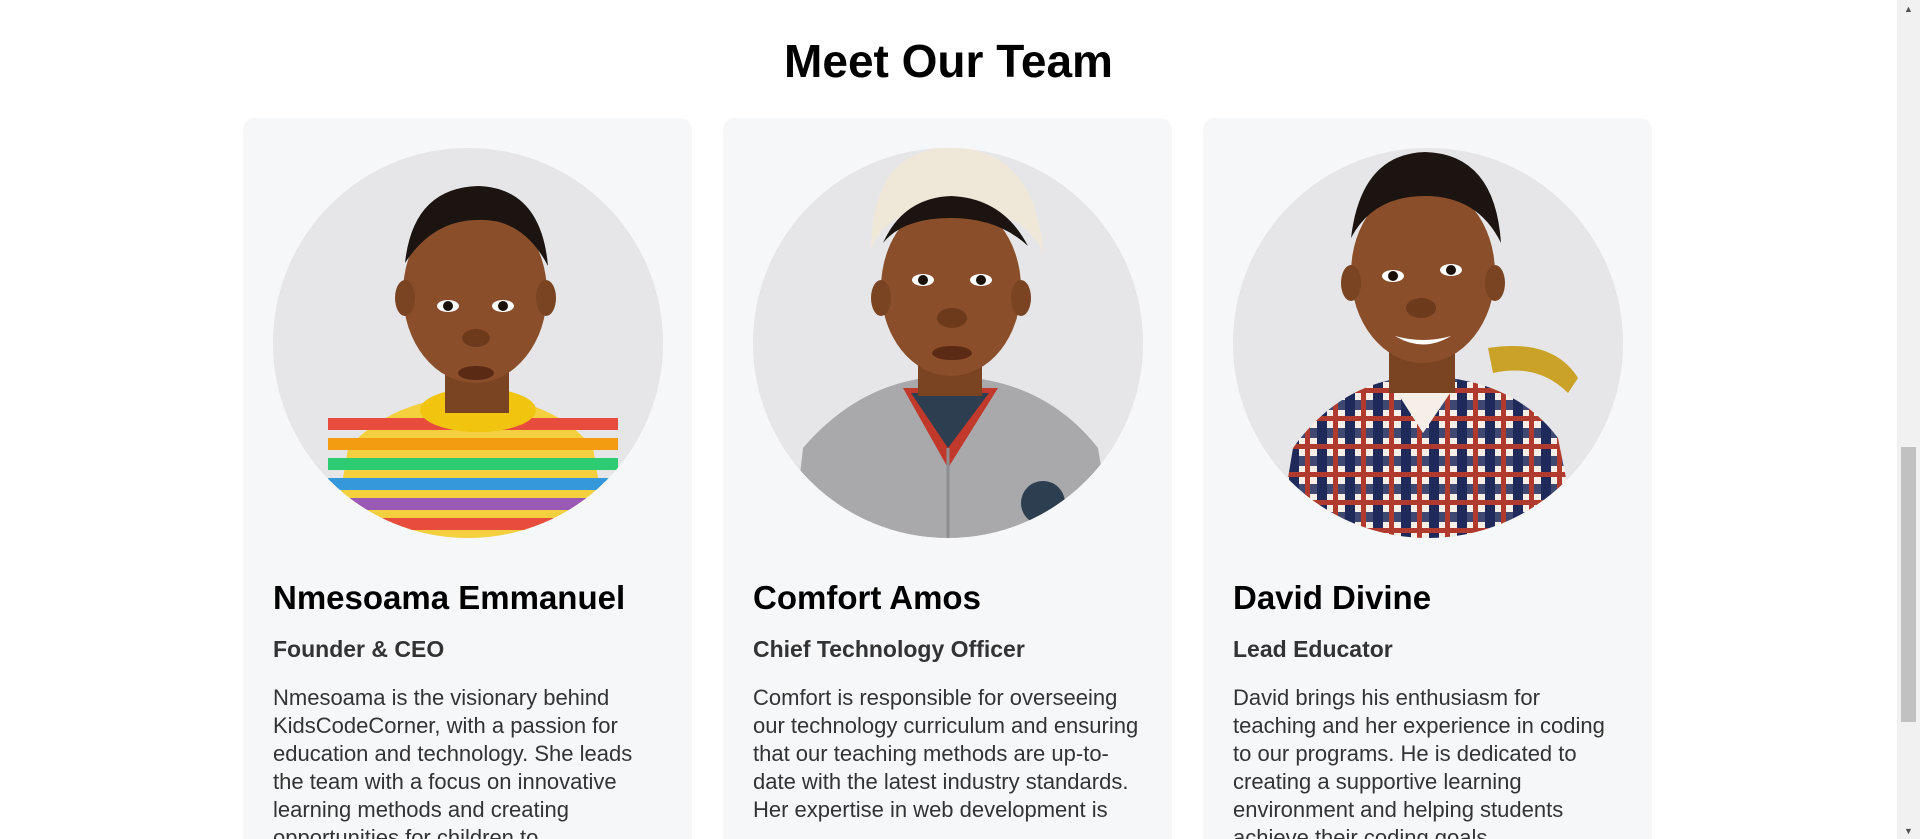 The image size is (1920, 839). What do you see at coordinates (1332, 597) in the screenshot?
I see `member-name: David Divine` at bounding box center [1332, 597].